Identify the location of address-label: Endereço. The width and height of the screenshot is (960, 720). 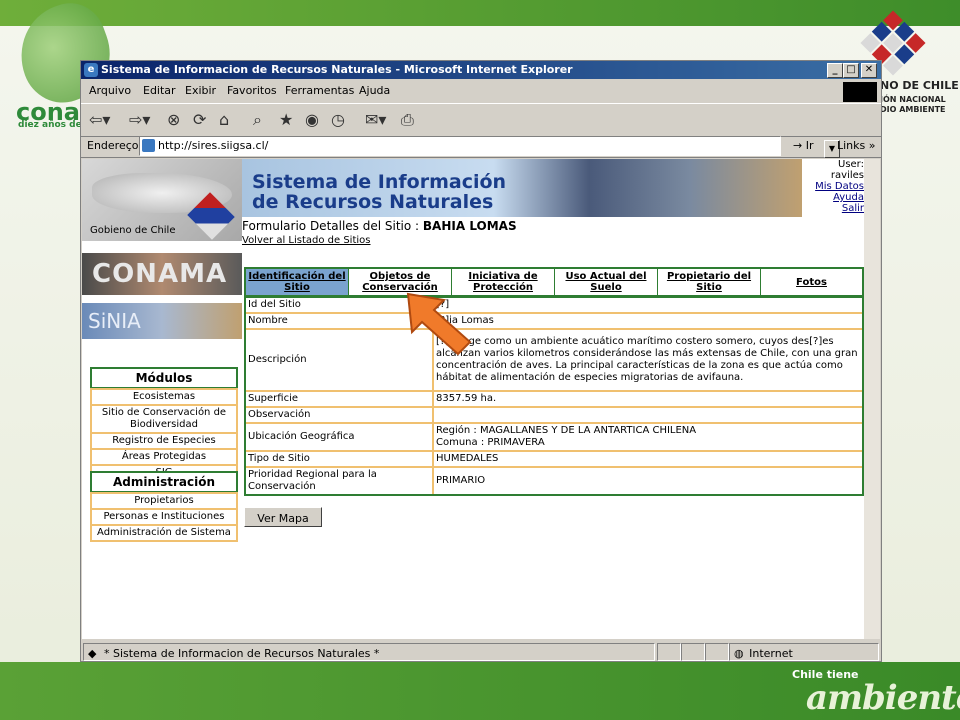
(113, 145).